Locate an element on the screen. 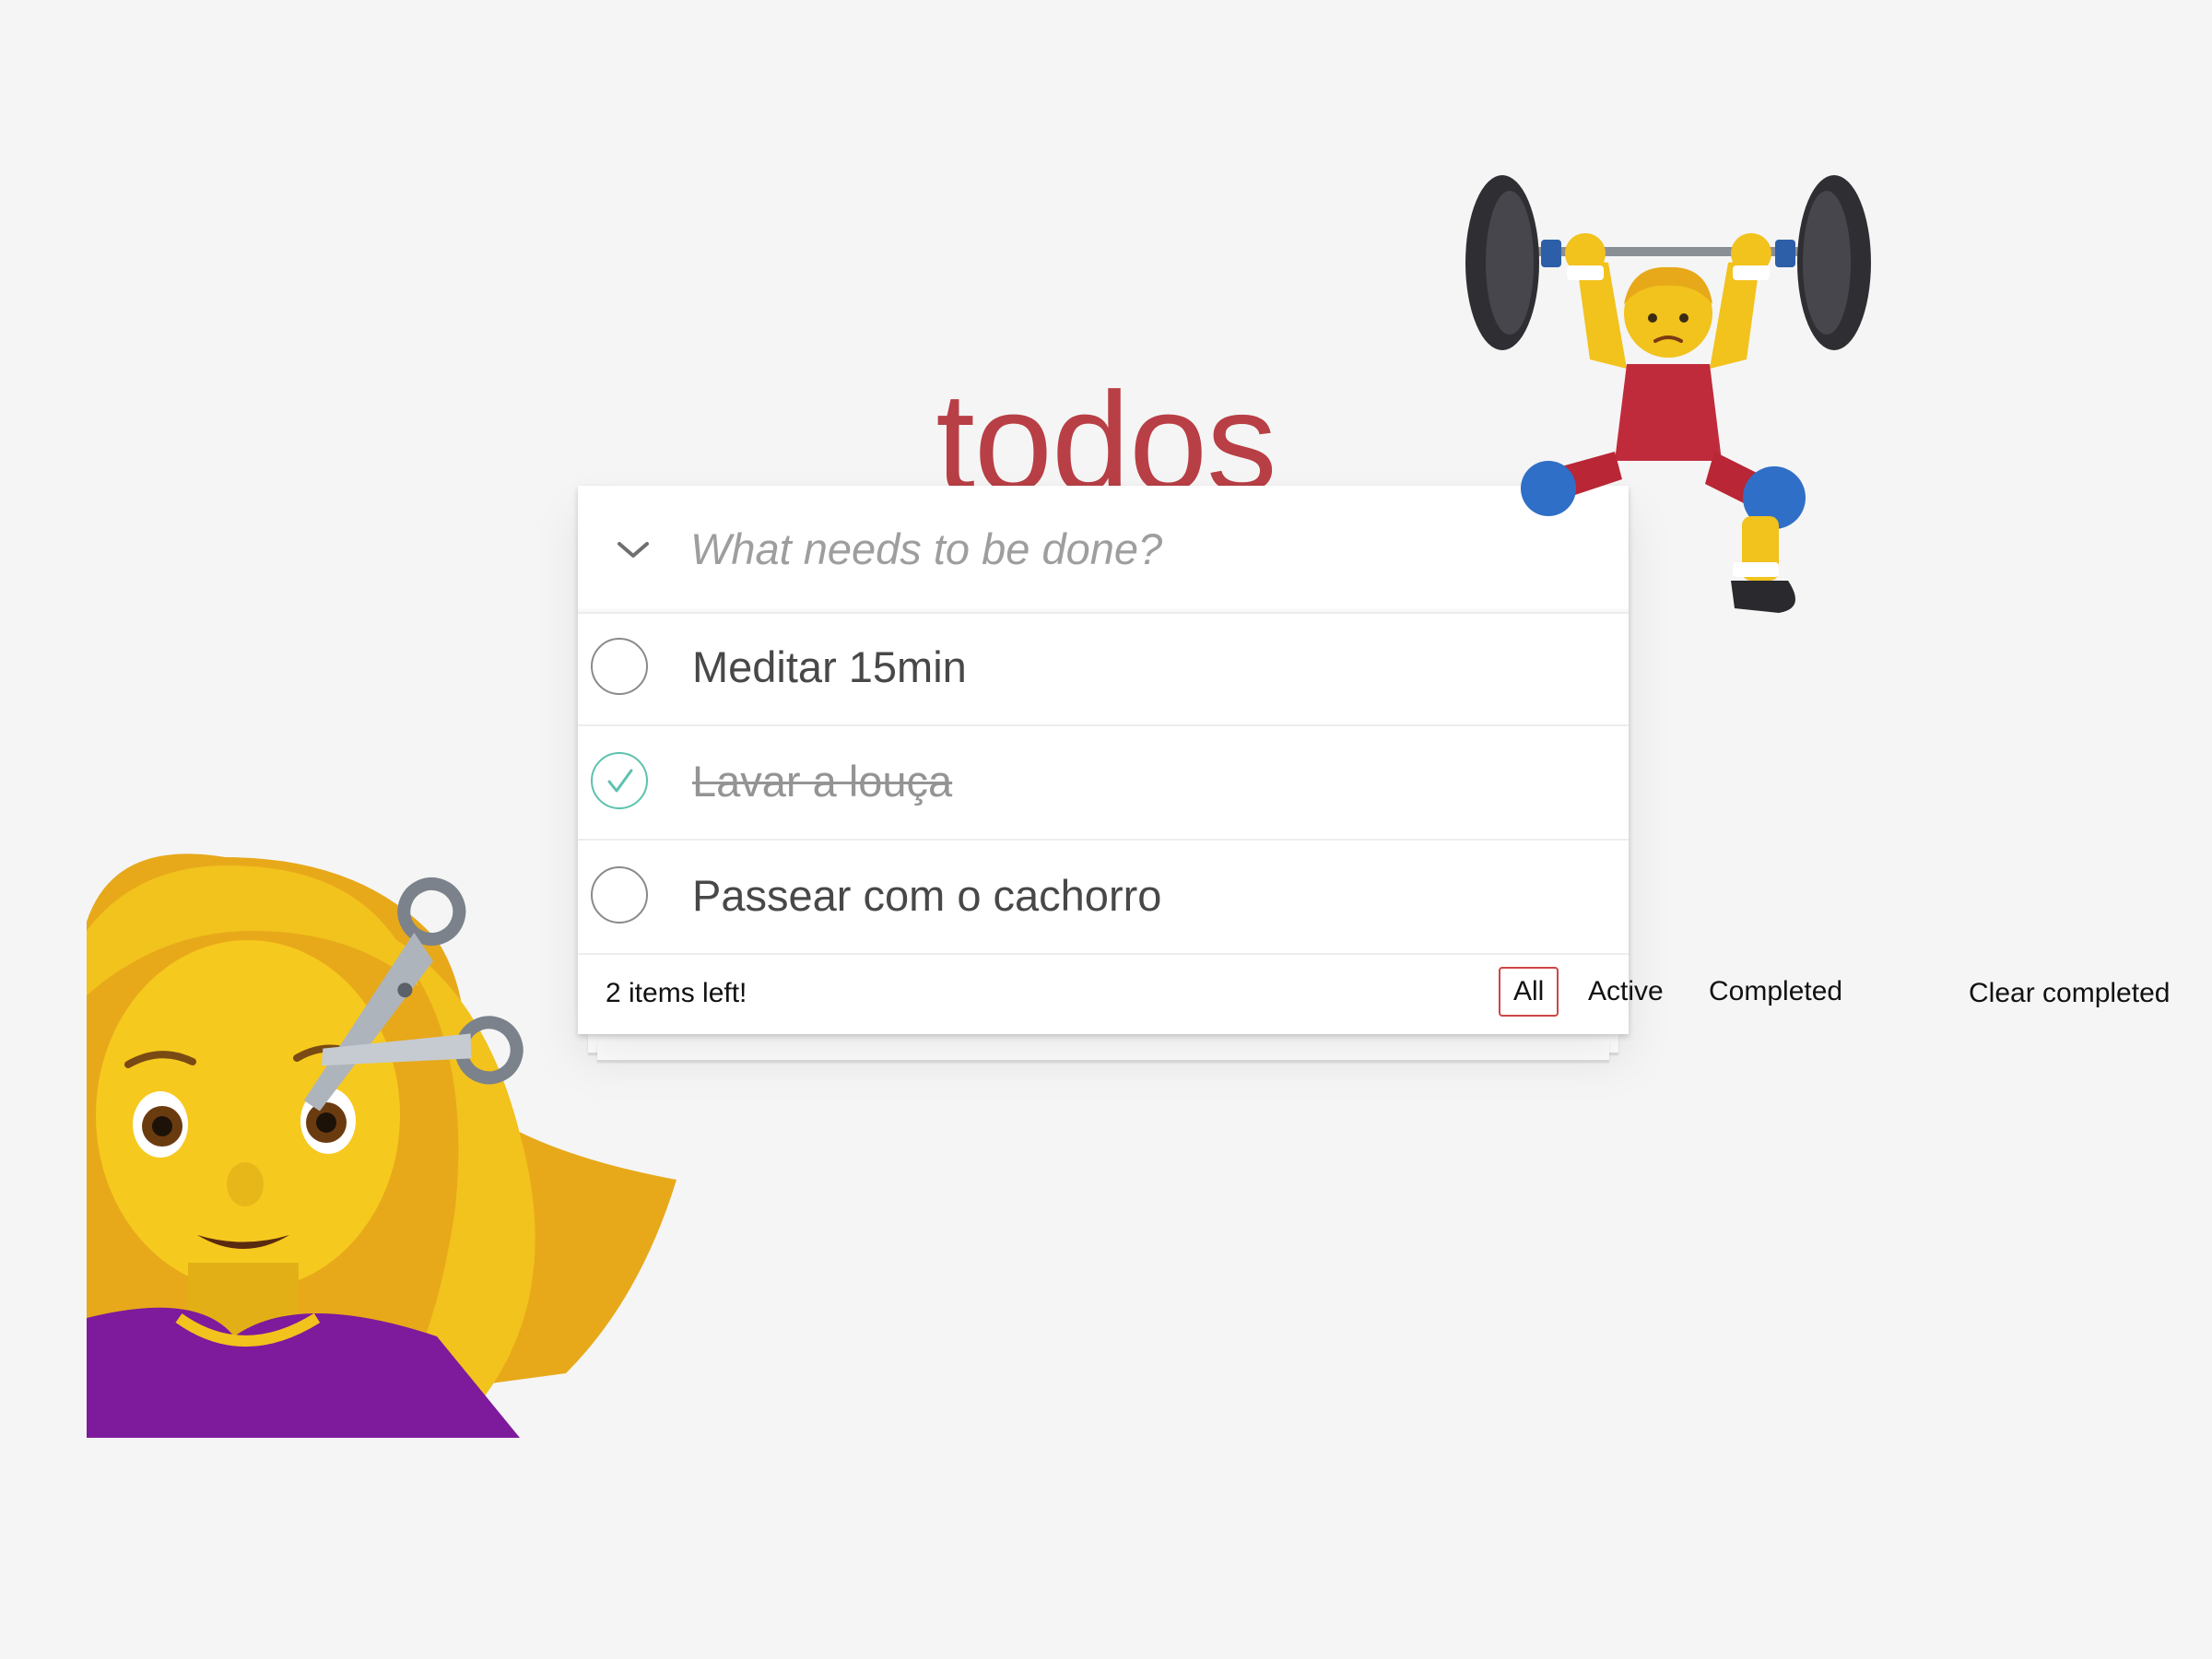 This screenshot has height=1659, width=2212. toggle-all-button is located at coordinates (633, 550).